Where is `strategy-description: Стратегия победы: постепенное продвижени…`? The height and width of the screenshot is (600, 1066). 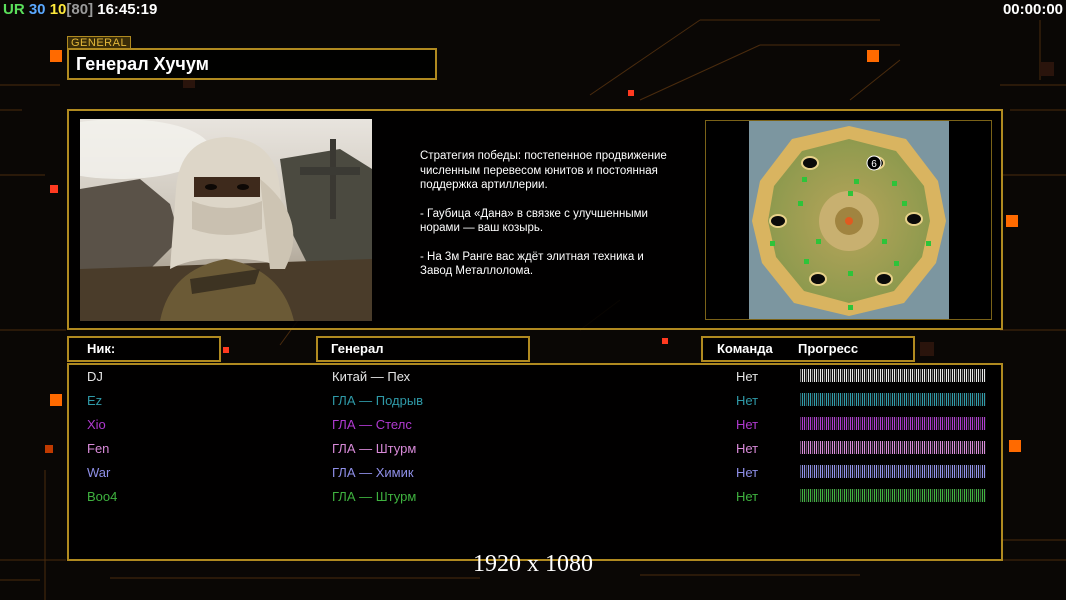 strategy-description: Стратегия победы: постепенное продвижени… is located at coordinates (545, 221).